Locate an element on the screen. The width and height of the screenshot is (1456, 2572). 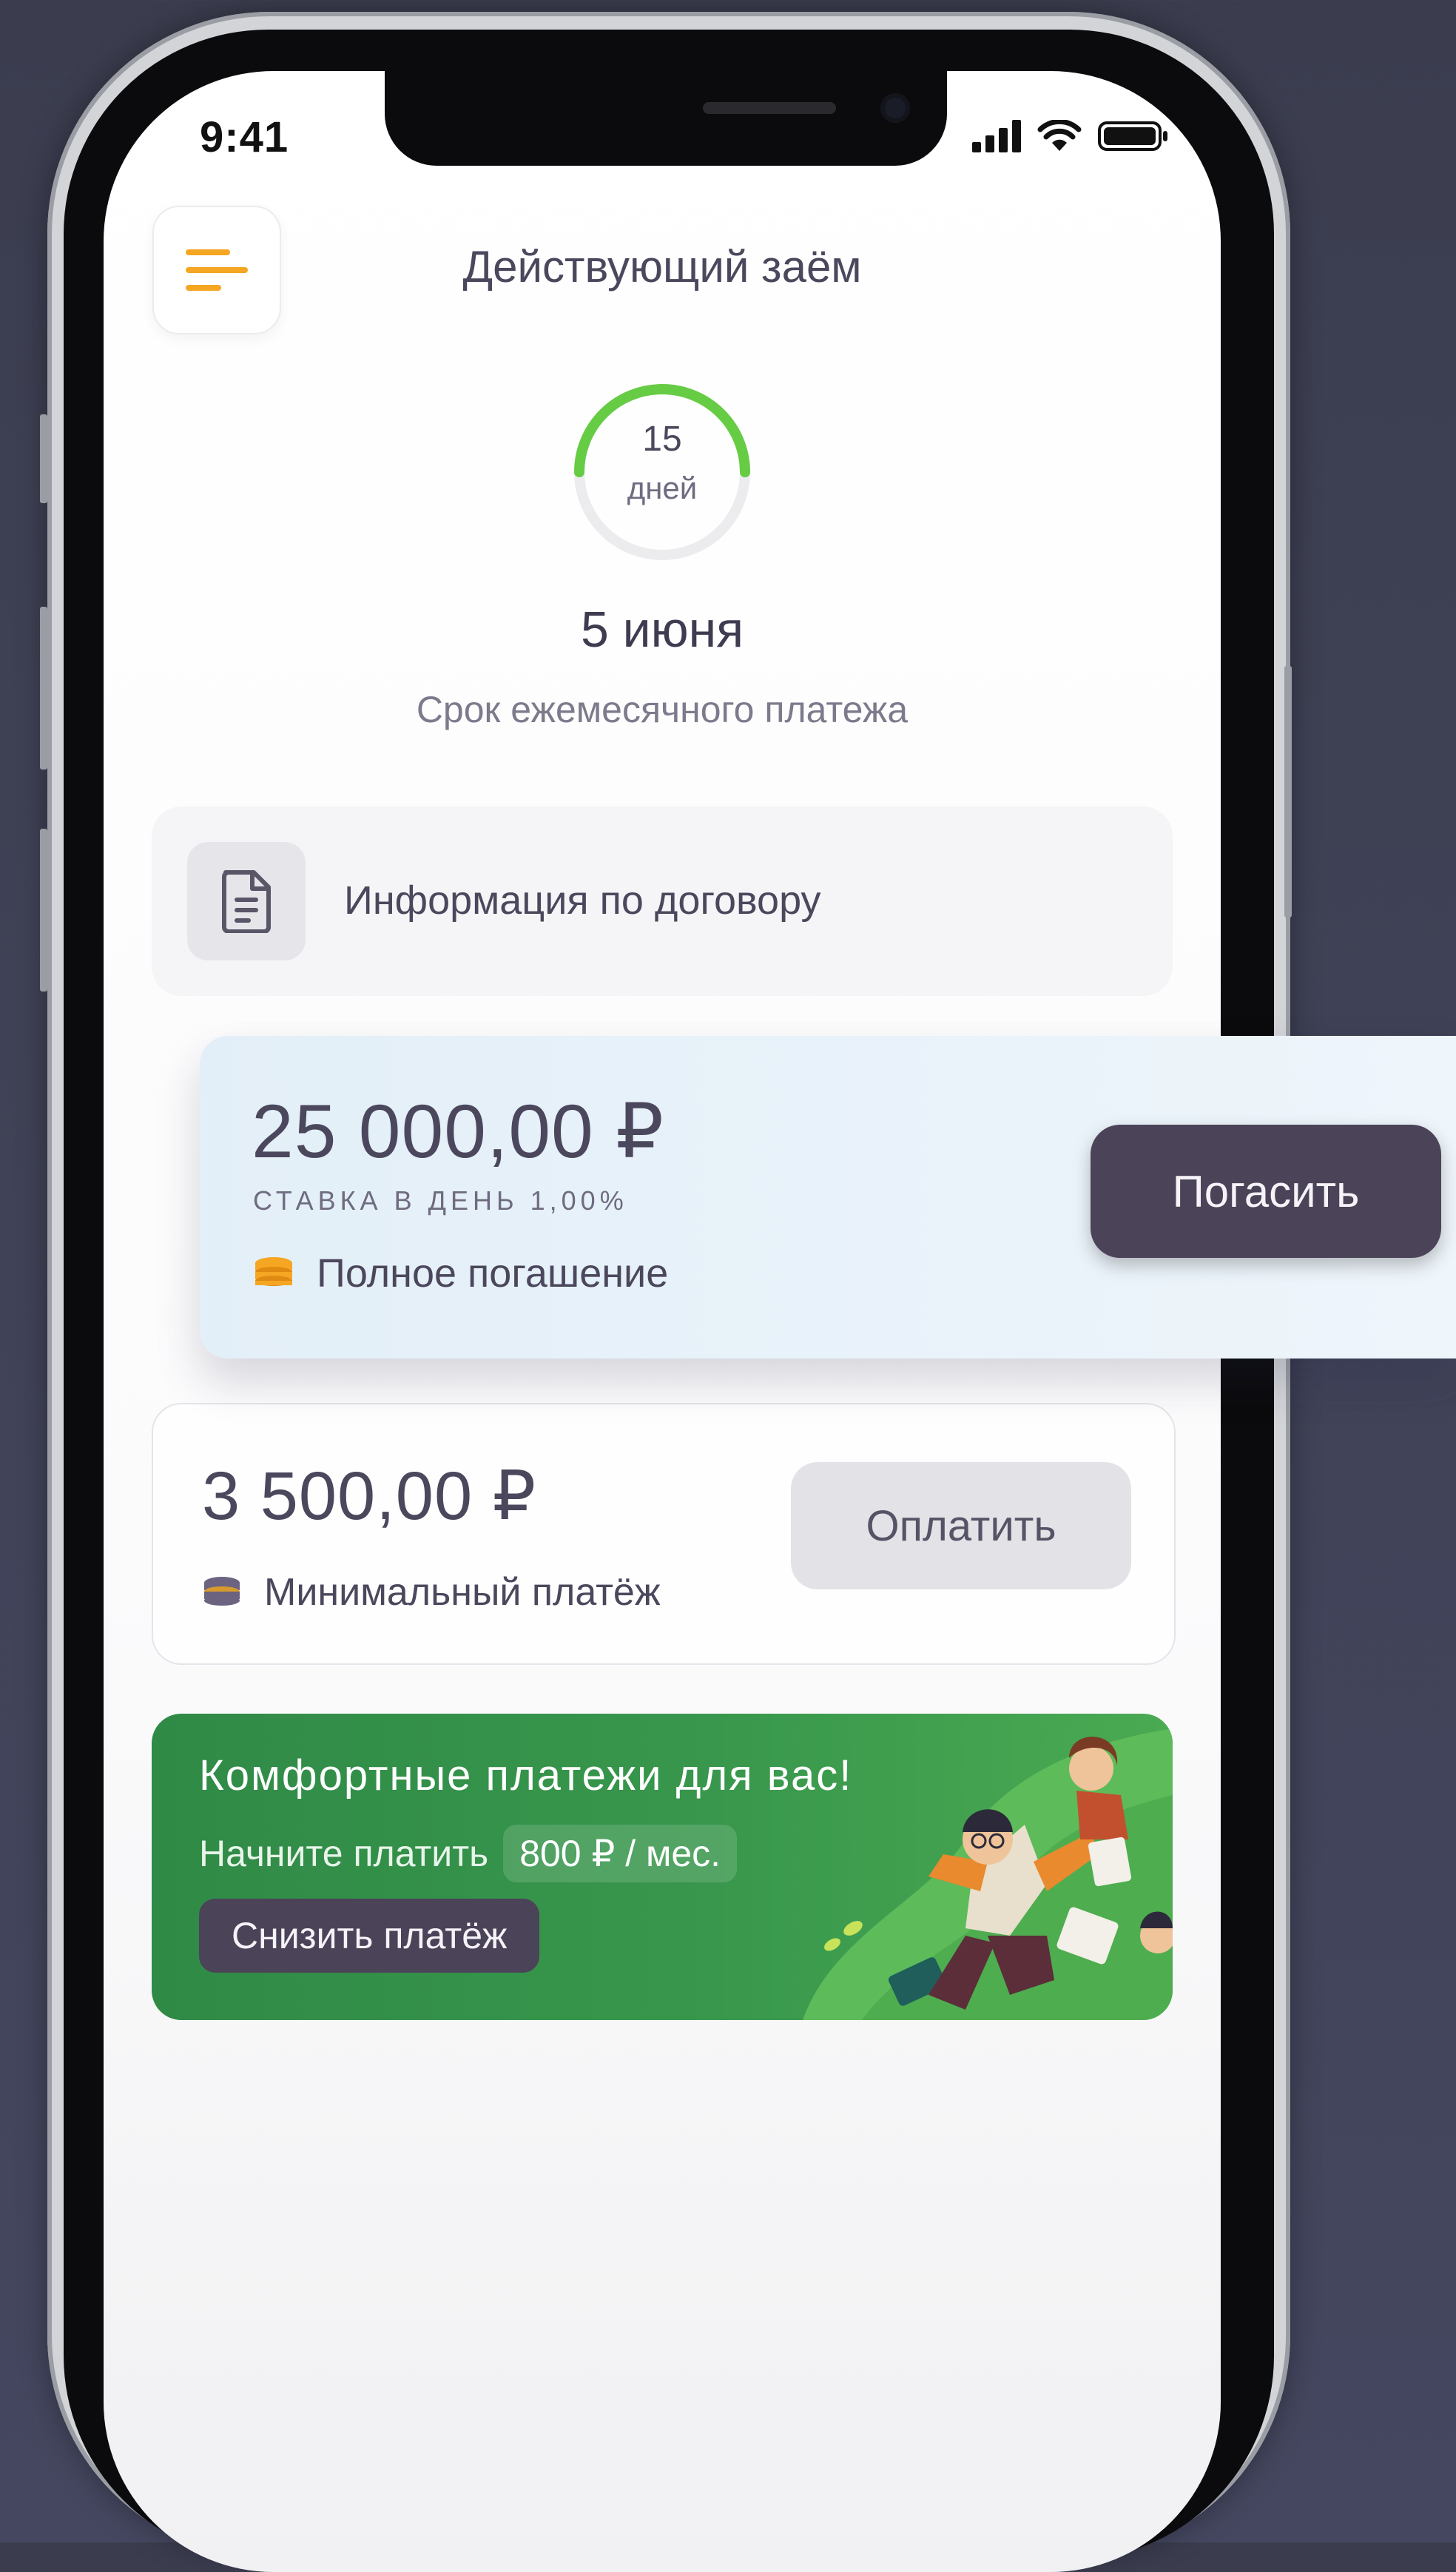
page-title: Действующий заём is located at coordinates (662, 267).